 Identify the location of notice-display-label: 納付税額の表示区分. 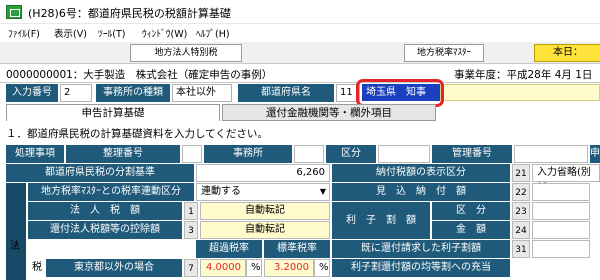
(421, 173).